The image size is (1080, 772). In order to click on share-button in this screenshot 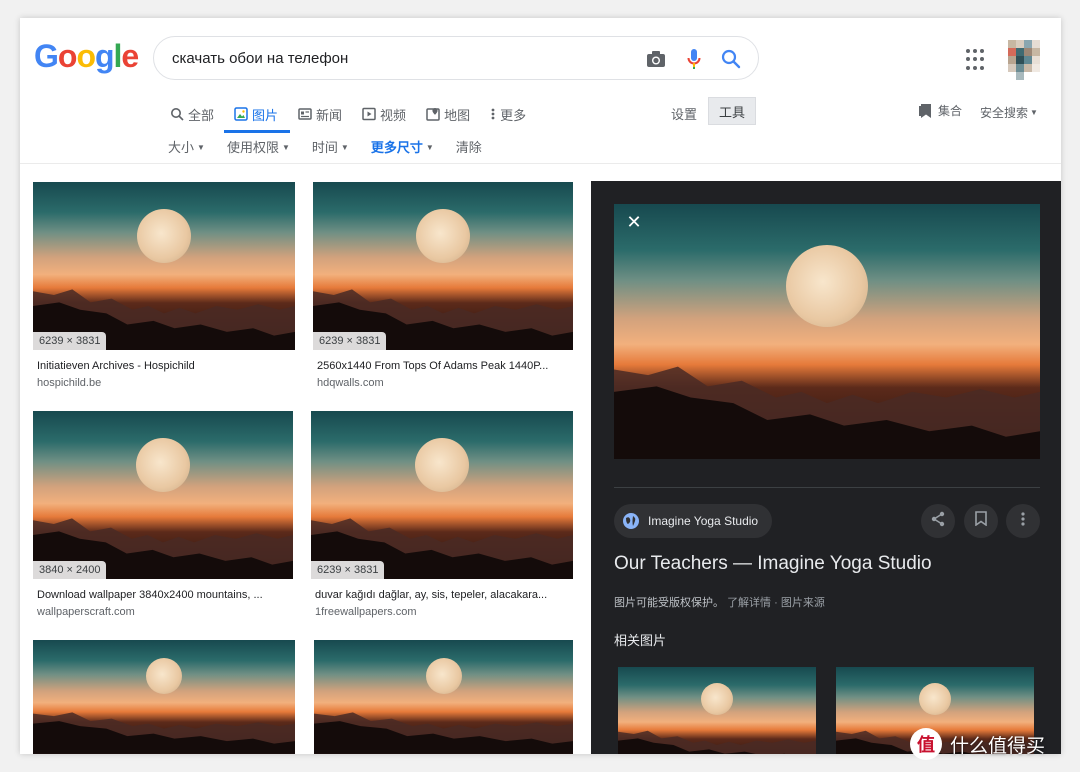, I will do `click(938, 521)`.